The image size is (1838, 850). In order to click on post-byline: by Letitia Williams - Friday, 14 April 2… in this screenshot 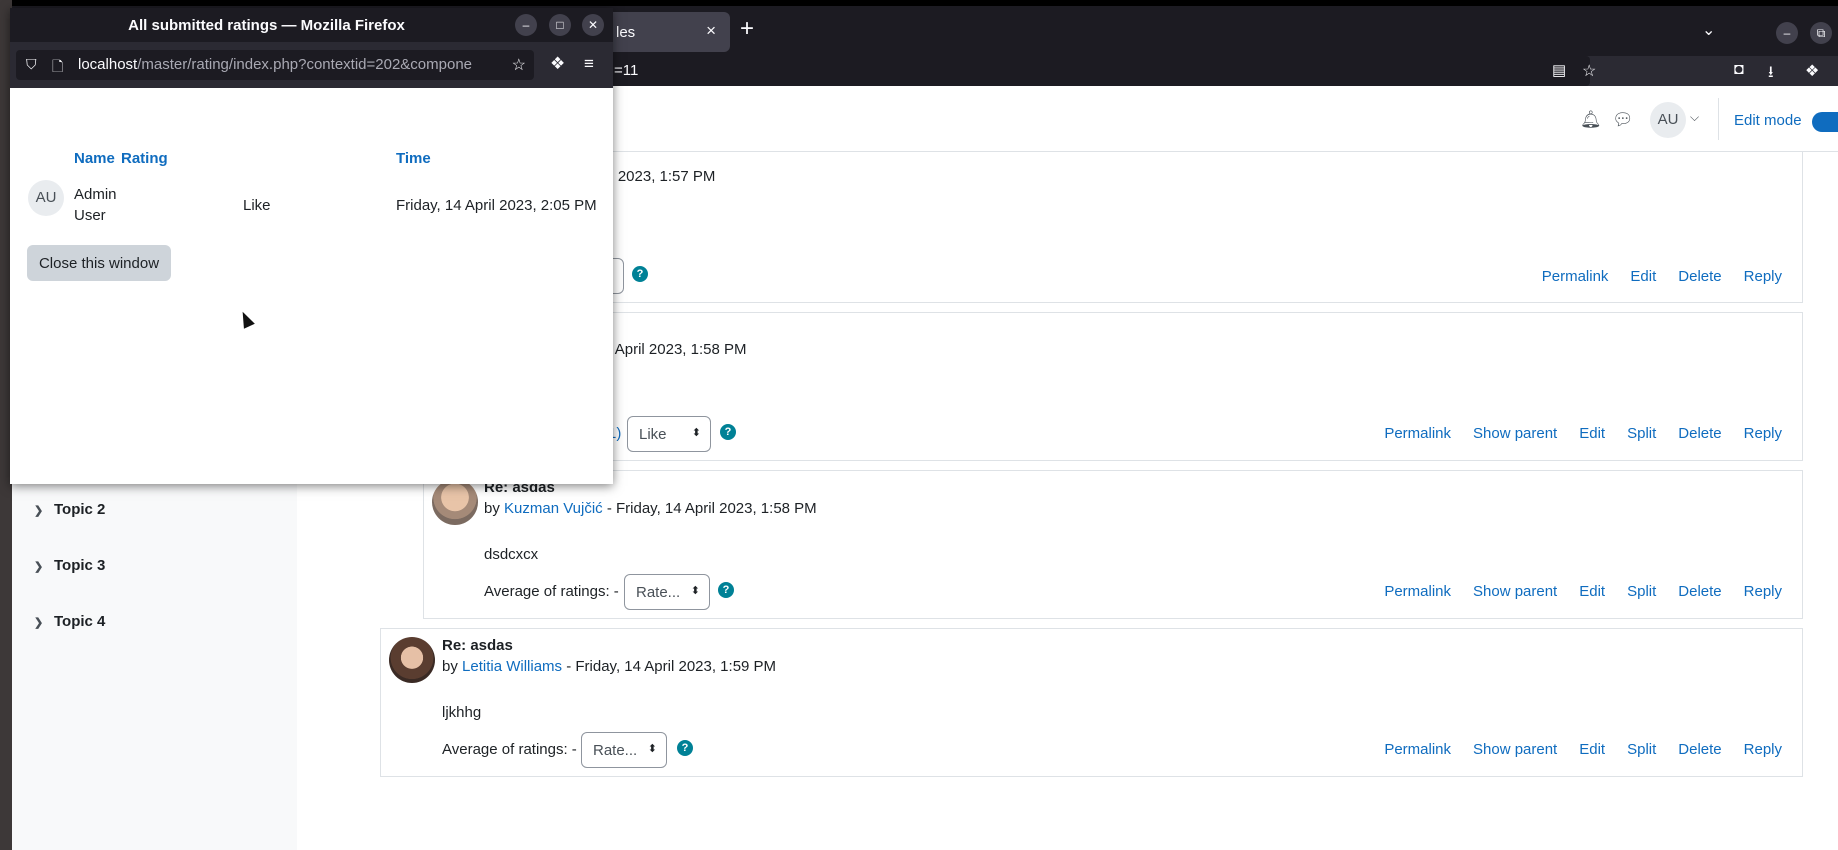, I will do `click(609, 666)`.